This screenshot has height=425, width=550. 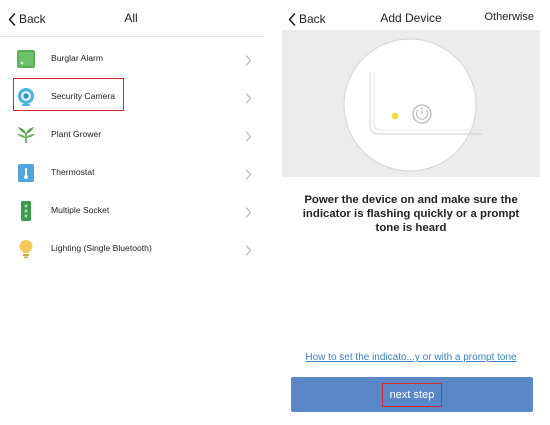 What do you see at coordinates (131, 97) in the screenshot?
I see `device-item-security-camera: Security Camera` at bounding box center [131, 97].